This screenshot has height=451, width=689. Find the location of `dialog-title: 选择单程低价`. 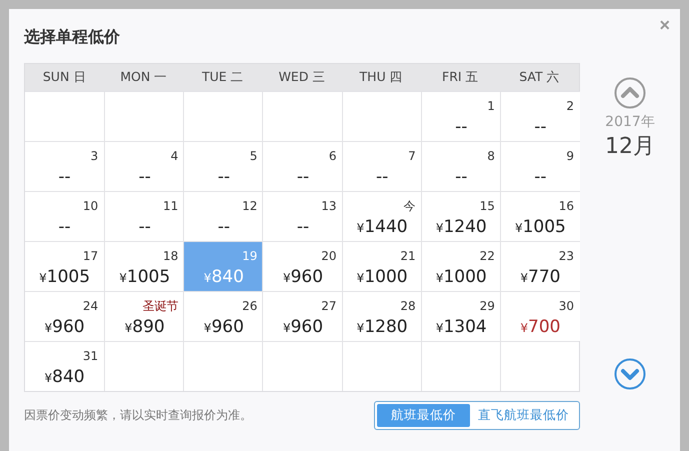

dialog-title: 选择单程低价 is located at coordinates (72, 37).